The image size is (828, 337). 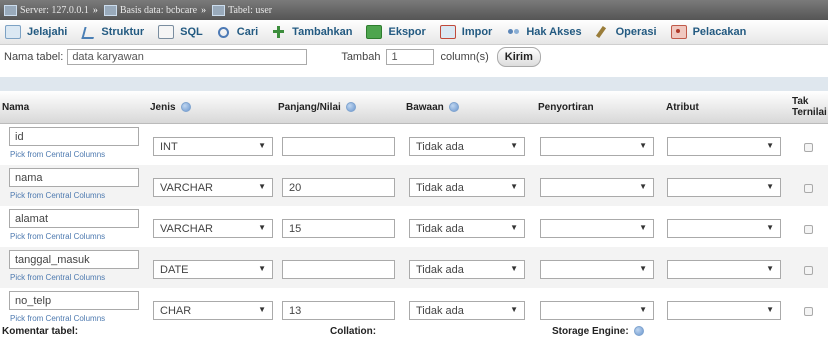 What do you see at coordinates (545, 32) in the screenshot?
I see `tab-privileges: Hak Akses` at bounding box center [545, 32].